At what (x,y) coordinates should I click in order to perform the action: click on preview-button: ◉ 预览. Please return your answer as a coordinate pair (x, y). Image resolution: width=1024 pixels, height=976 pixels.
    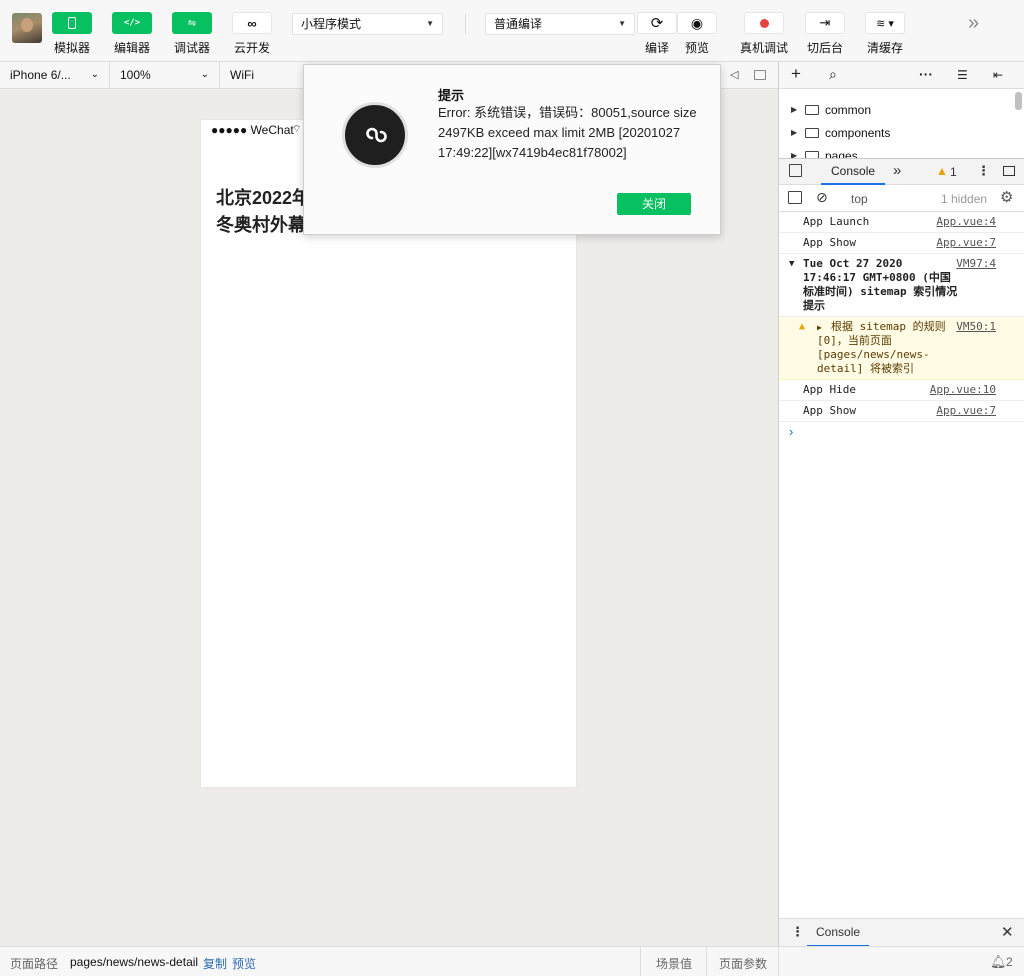
    Looking at the image, I should click on (697, 34).